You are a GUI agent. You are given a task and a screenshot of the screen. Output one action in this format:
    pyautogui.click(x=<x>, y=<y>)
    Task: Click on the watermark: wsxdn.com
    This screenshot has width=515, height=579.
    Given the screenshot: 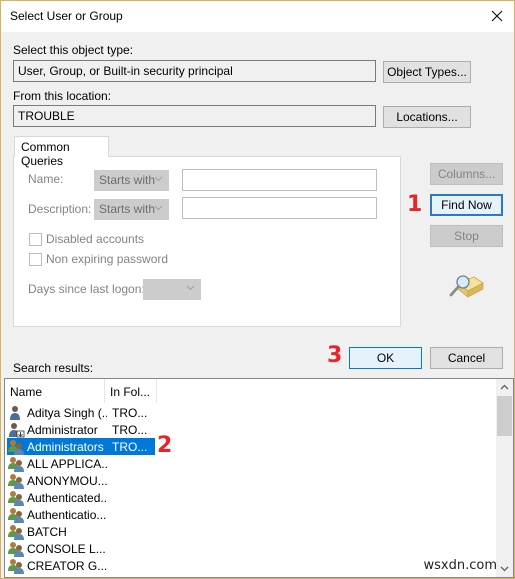 What is the action you would take?
    pyautogui.click(x=460, y=565)
    